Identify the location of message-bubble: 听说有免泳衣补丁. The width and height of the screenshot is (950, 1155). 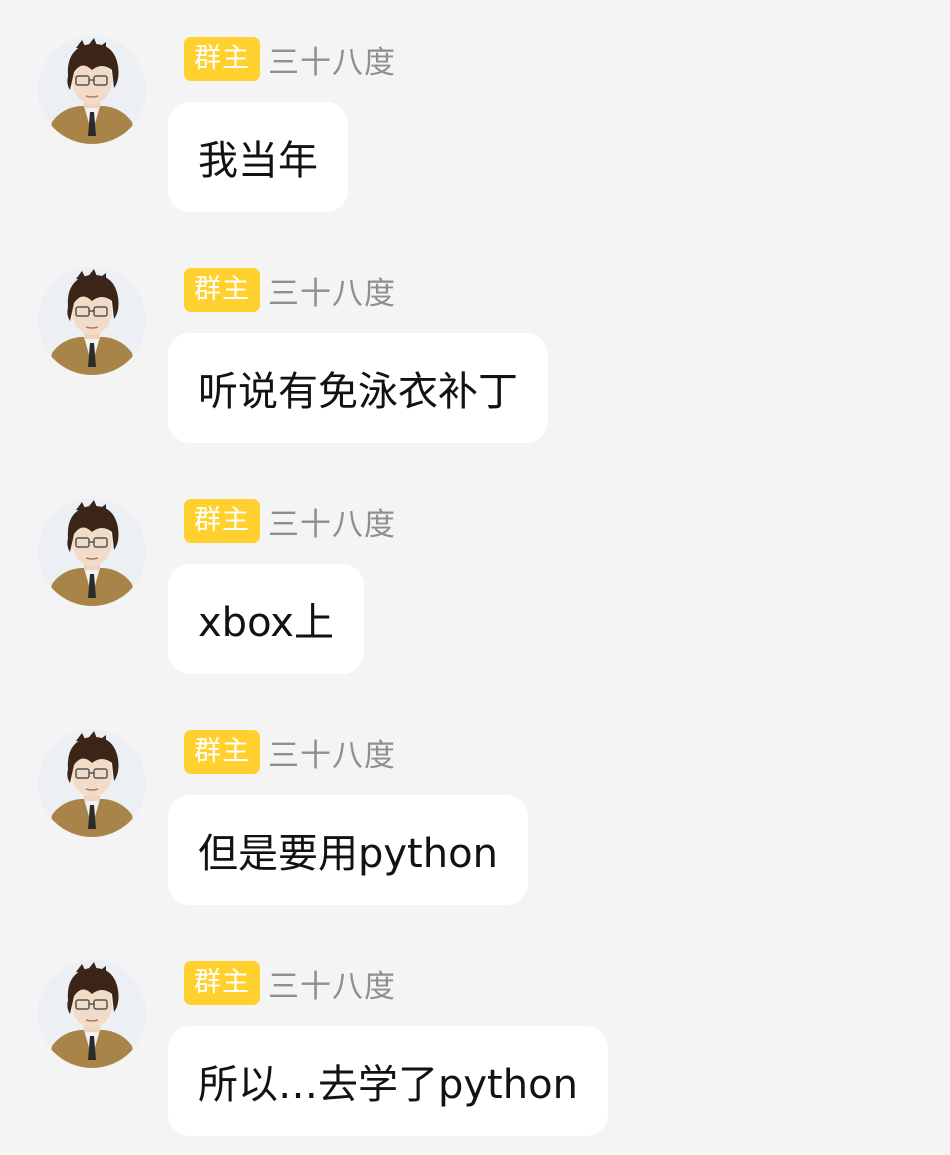
(358, 388).